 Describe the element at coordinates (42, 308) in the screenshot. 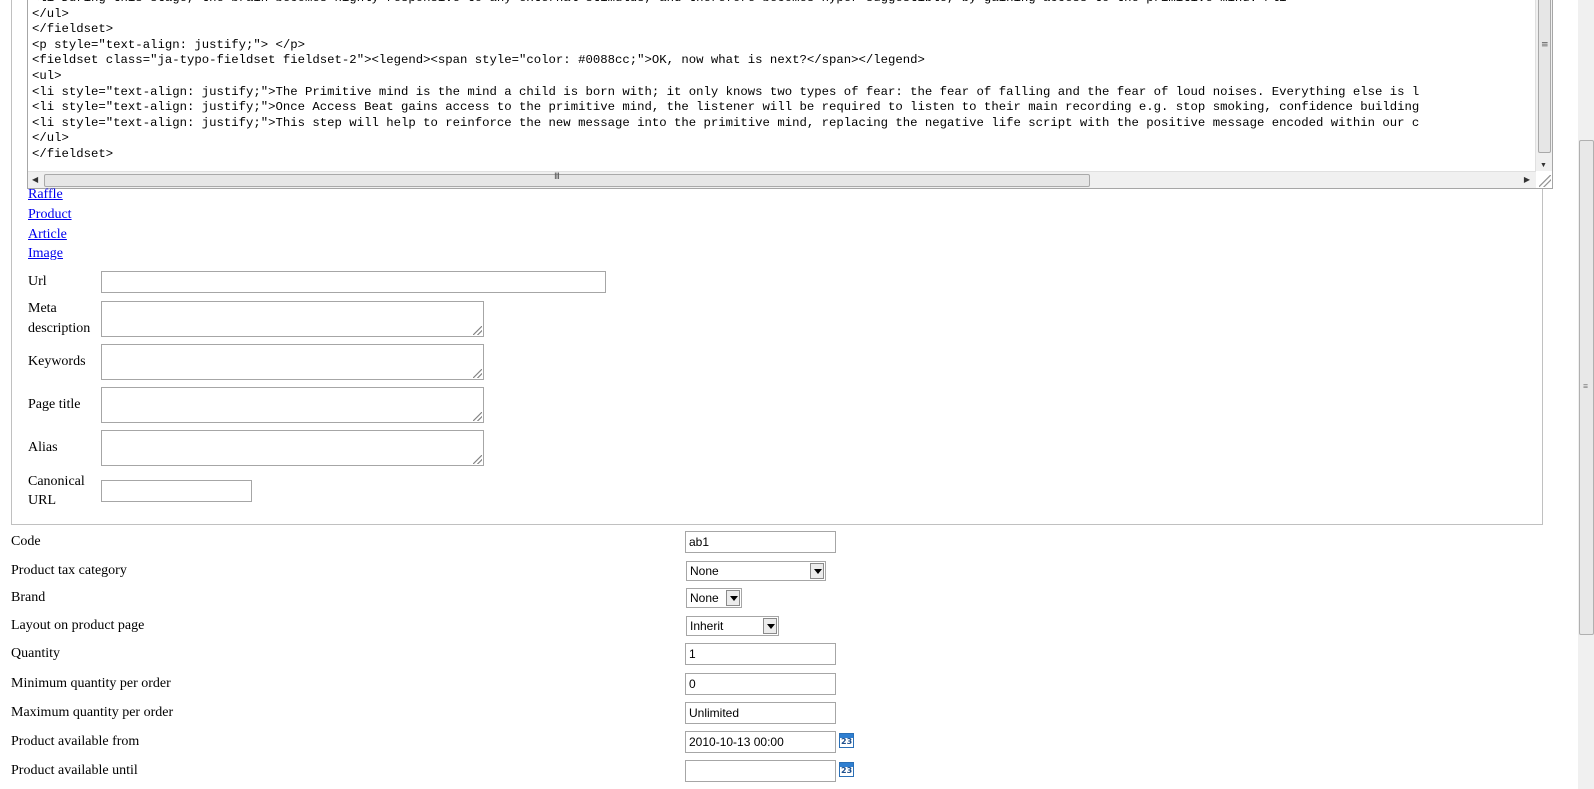

I see `meta-description-label-line1: Meta` at that location.